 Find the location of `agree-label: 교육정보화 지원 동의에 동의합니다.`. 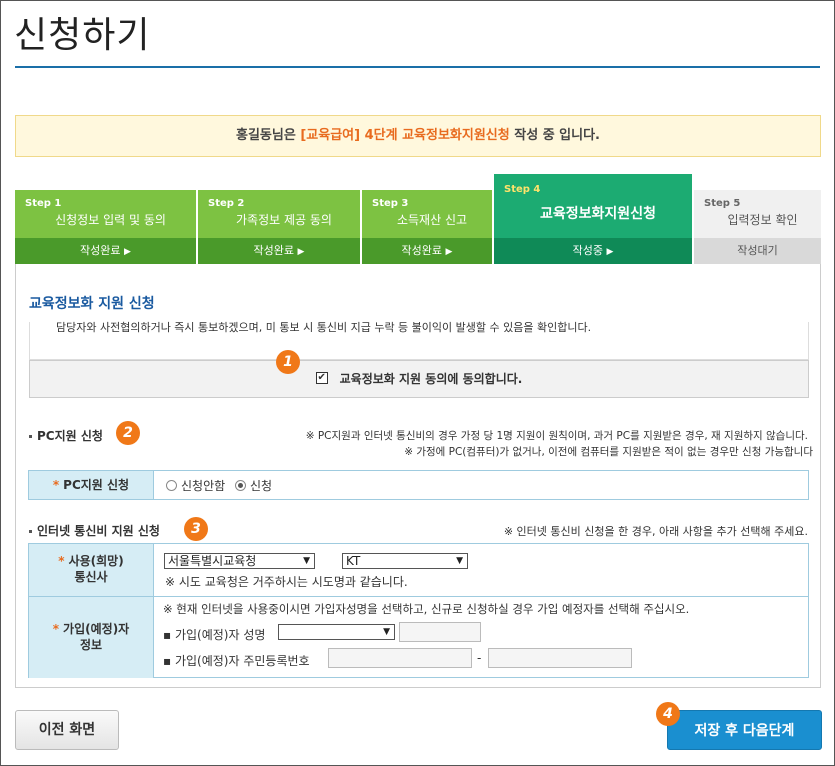

agree-label: 교육정보화 지원 동의에 동의합니다. is located at coordinates (431, 379).